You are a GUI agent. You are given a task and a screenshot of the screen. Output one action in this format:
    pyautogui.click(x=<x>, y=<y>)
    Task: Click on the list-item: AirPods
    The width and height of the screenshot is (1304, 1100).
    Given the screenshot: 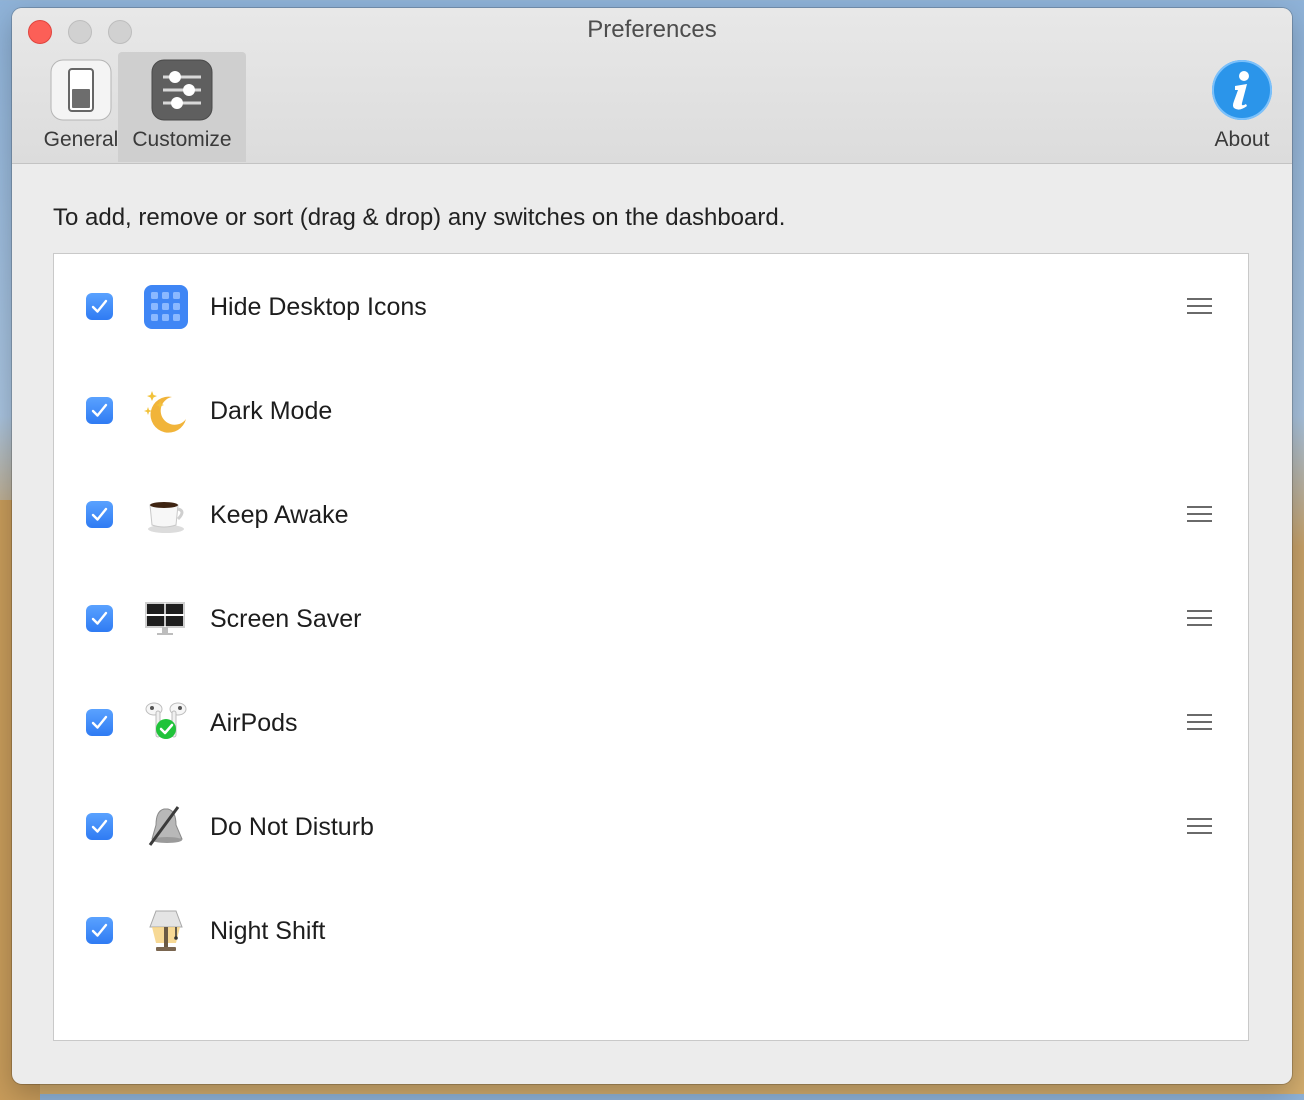 What is the action you would take?
    pyautogui.click(x=652, y=723)
    